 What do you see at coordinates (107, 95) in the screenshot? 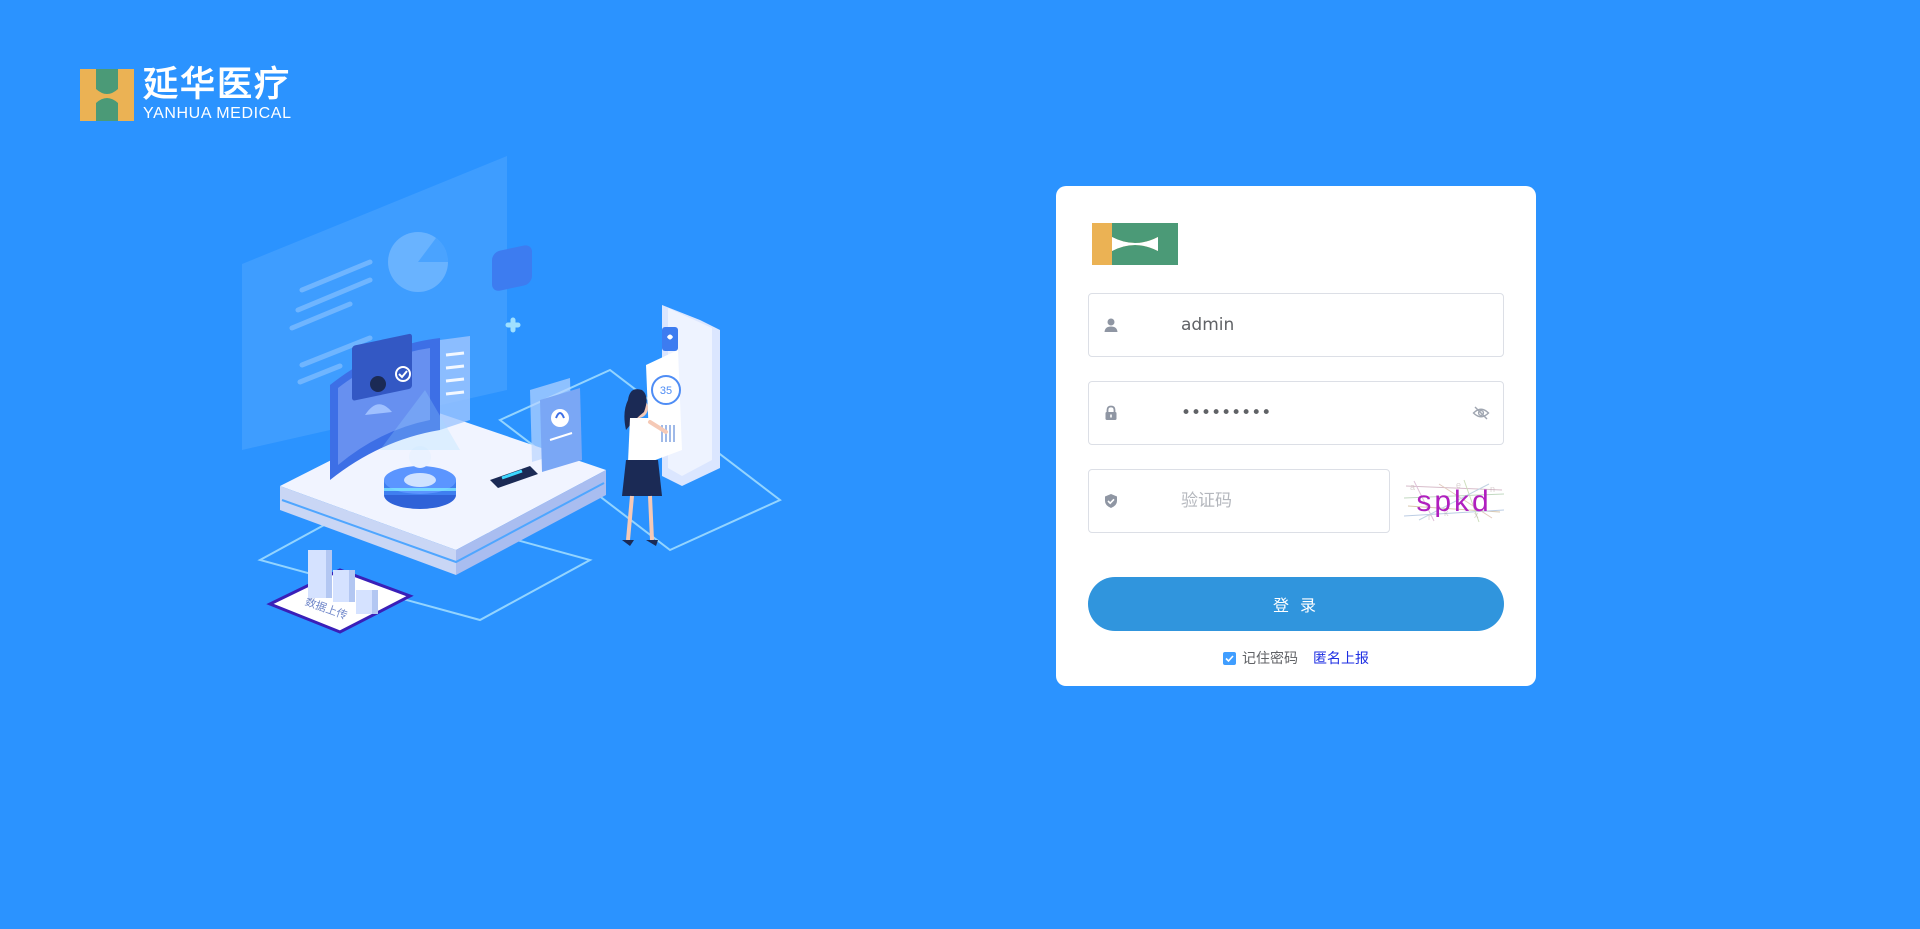
I see `yanhua-logo-icon` at bounding box center [107, 95].